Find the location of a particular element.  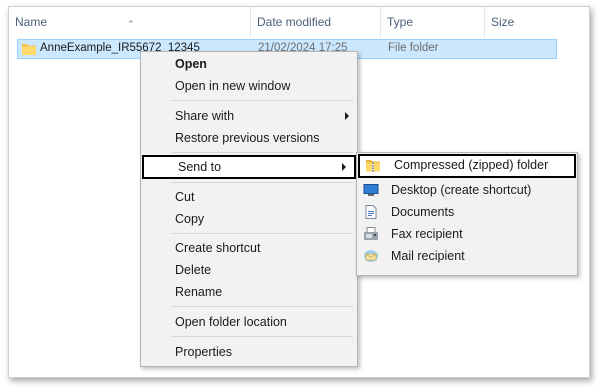

zip-folder-icon is located at coordinates (373, 166).